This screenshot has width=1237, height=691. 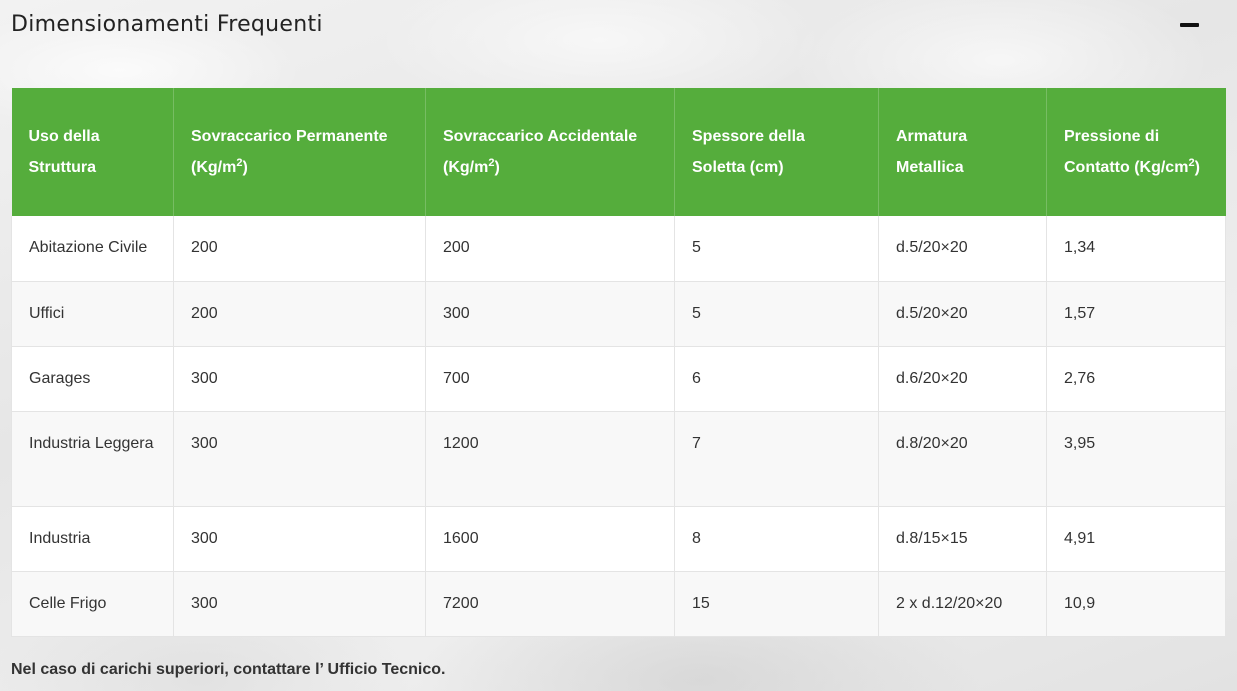 I want to click on column-header-uso: Uso della Struttura, so click(x=92, y=152).